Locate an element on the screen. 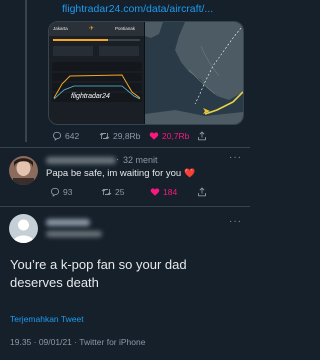  reply-share-button is located at coordinates (202, 192).